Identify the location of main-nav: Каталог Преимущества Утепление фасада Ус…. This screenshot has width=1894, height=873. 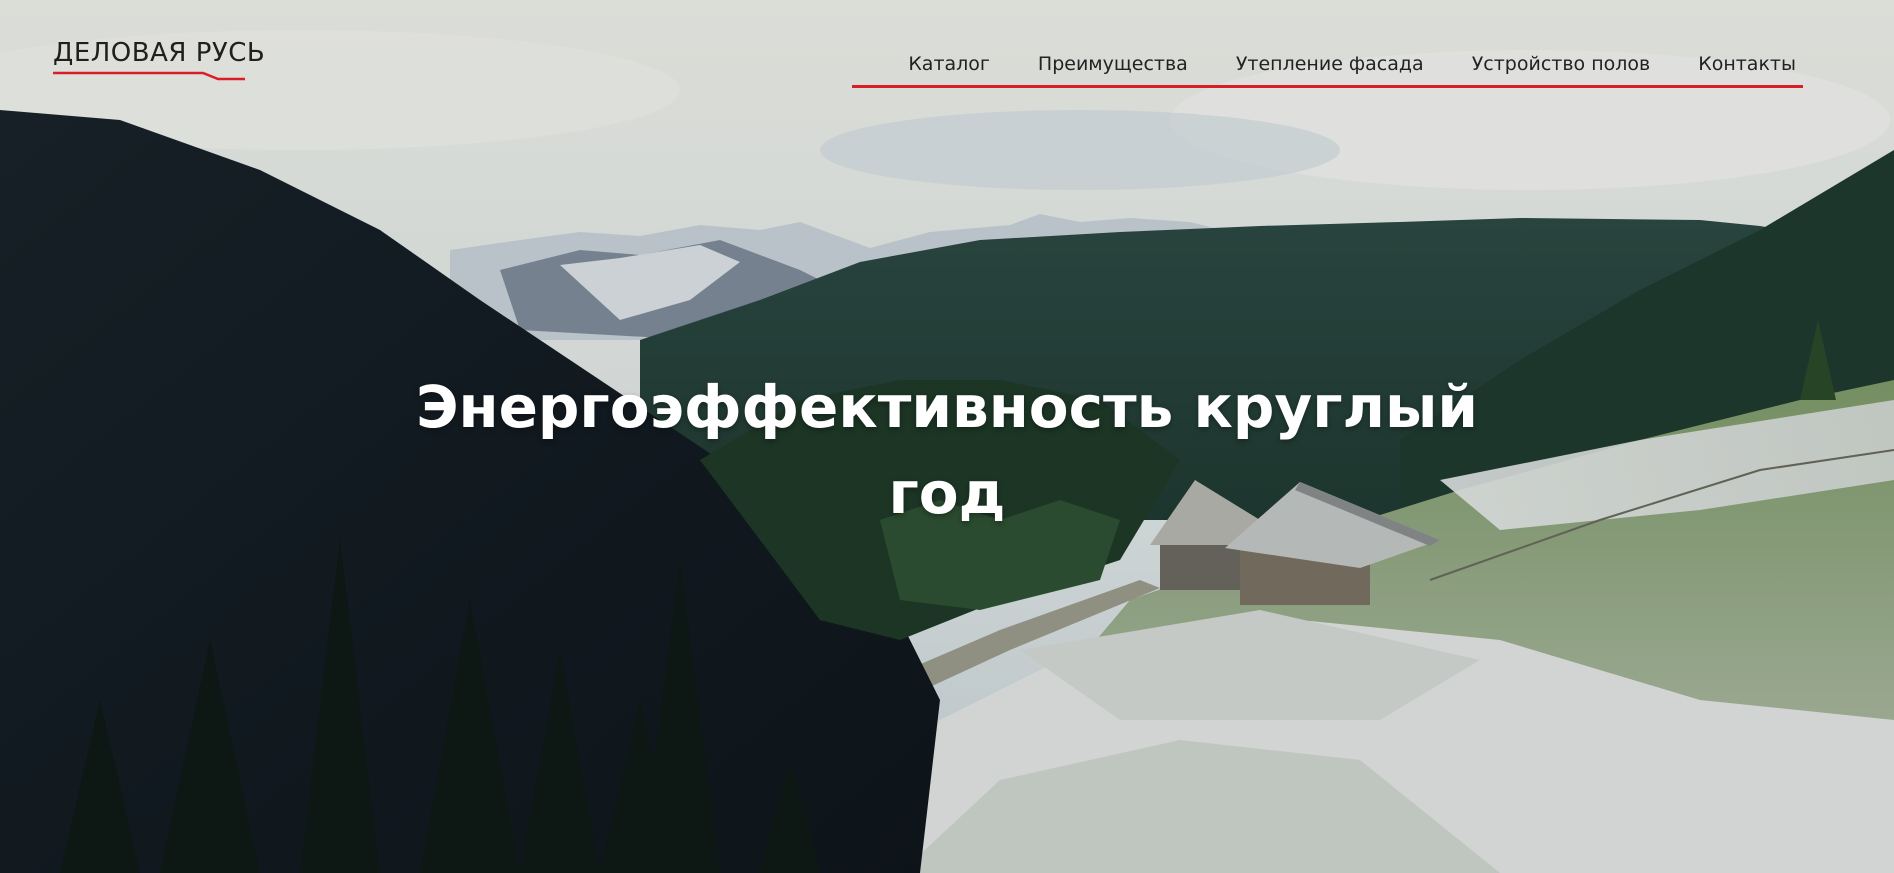
(1353, 64).